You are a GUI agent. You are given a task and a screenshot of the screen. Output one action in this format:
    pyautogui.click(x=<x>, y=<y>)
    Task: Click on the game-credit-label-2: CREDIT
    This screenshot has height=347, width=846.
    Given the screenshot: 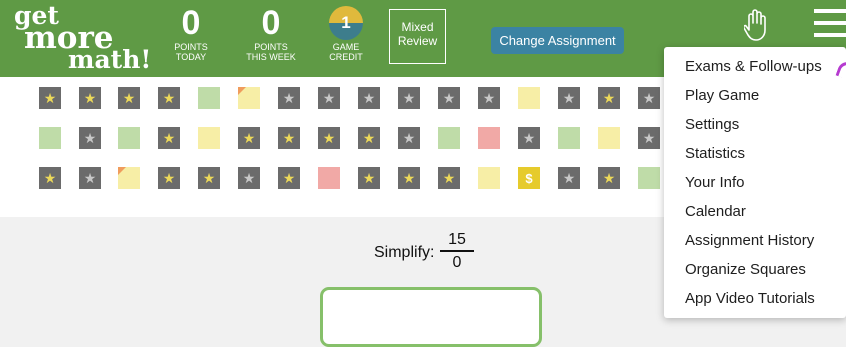 What is the action you would take?
    pyautogui.click(x=346, y=57)
    